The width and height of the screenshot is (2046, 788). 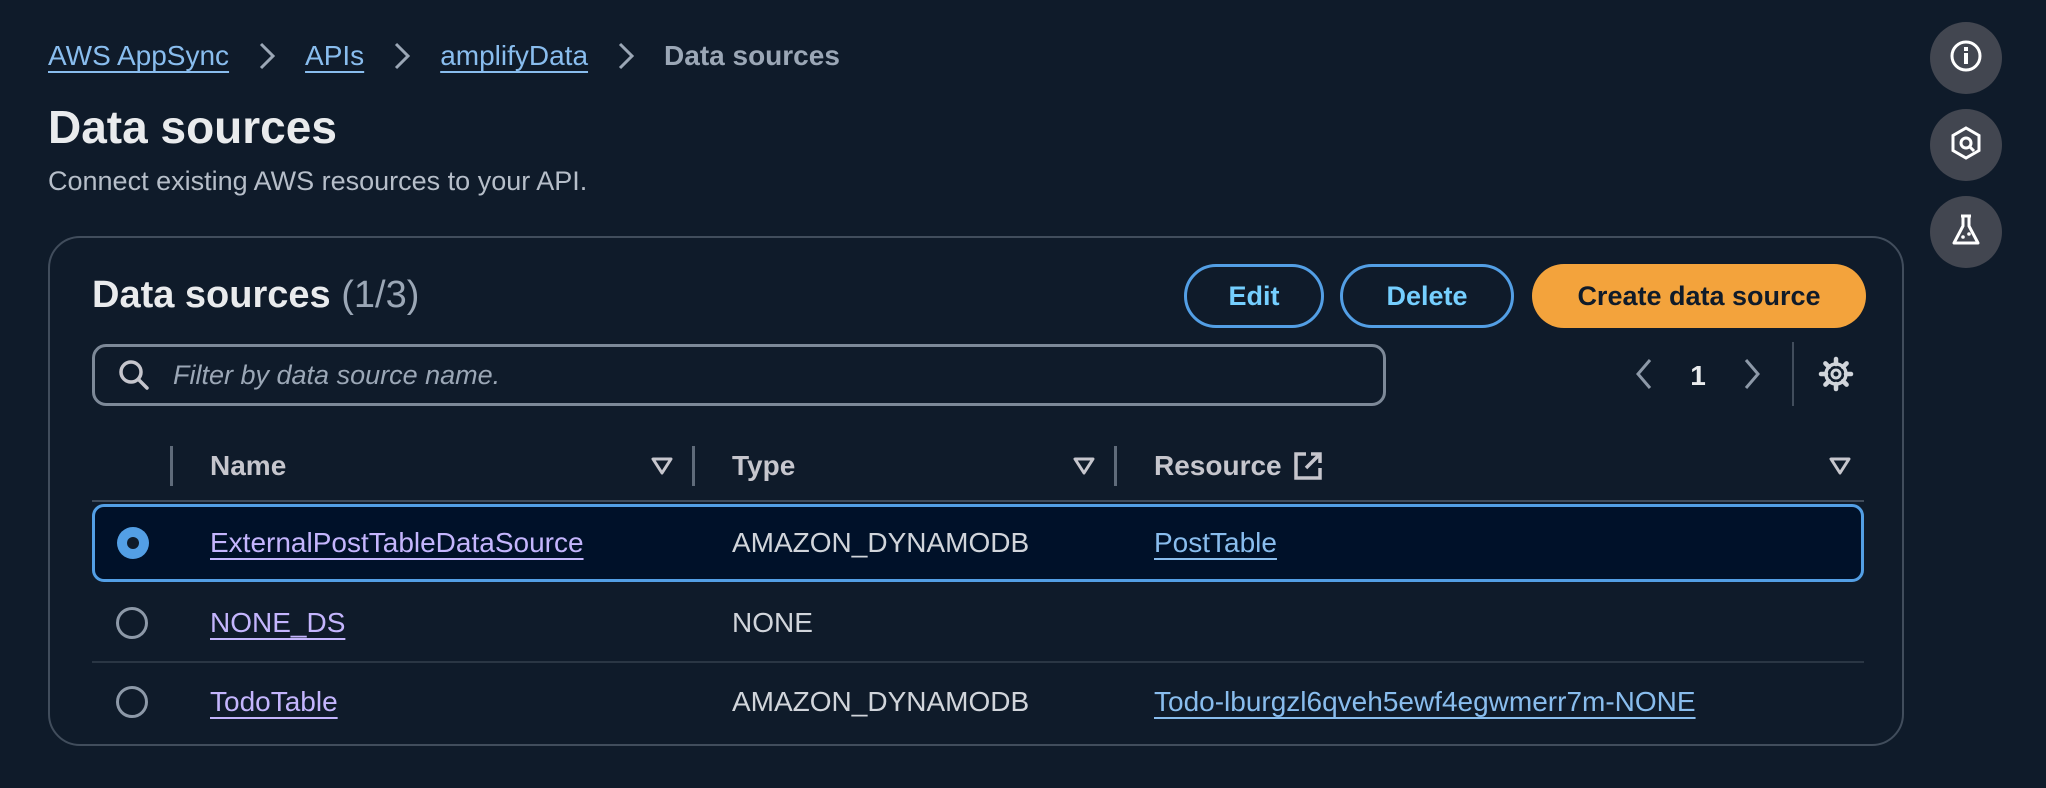 What do you see at coordinates (192, 127) in the screenshot?
I see `page-title: Data sources` at bounding box center [192, 127].